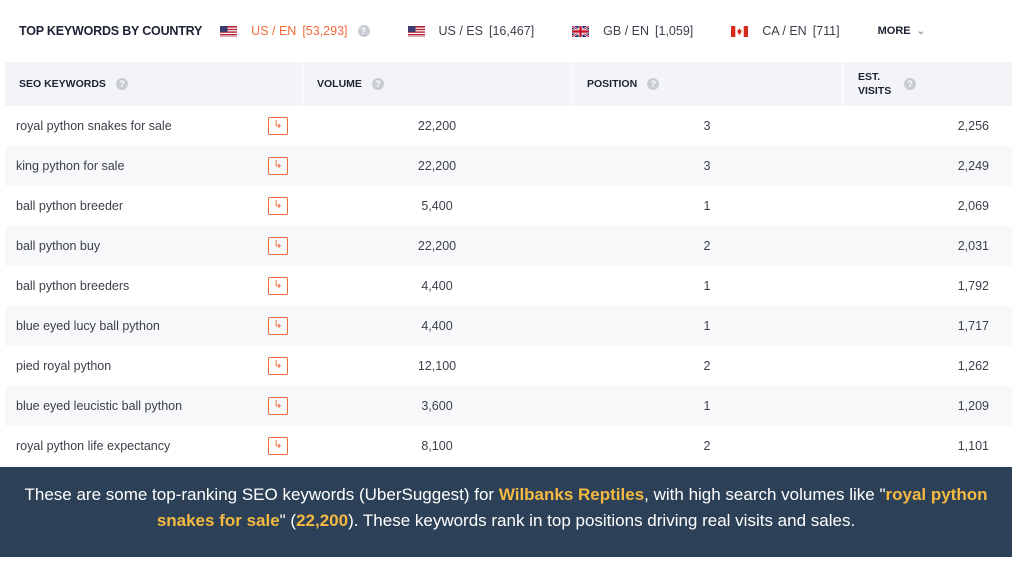 The height and width of the screenshot is (577, 1012). I want to click on keyword-cell: king python for sale ↳, so click(153, 166).